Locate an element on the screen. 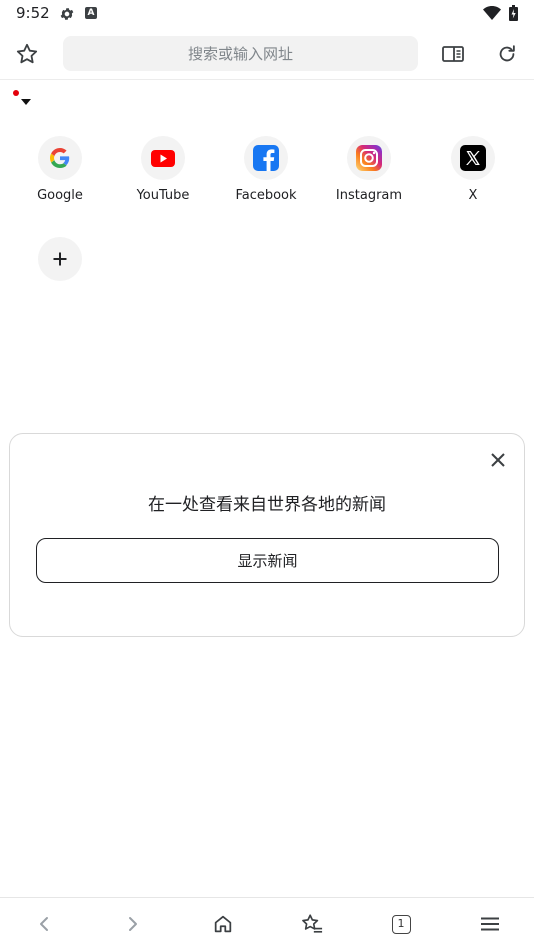  shortcut-label: YouTube is located at coordinates (163, 195).